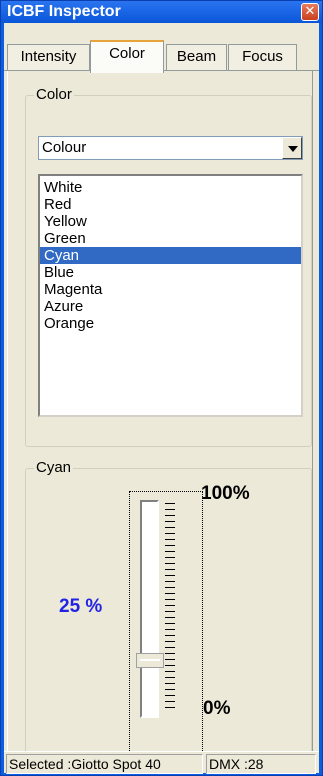 This screenshot has width=323, height=776. Describe the element at coordinates (64, 11) in the screenshot. I see `window-title: ICBF Inspector` at that location.